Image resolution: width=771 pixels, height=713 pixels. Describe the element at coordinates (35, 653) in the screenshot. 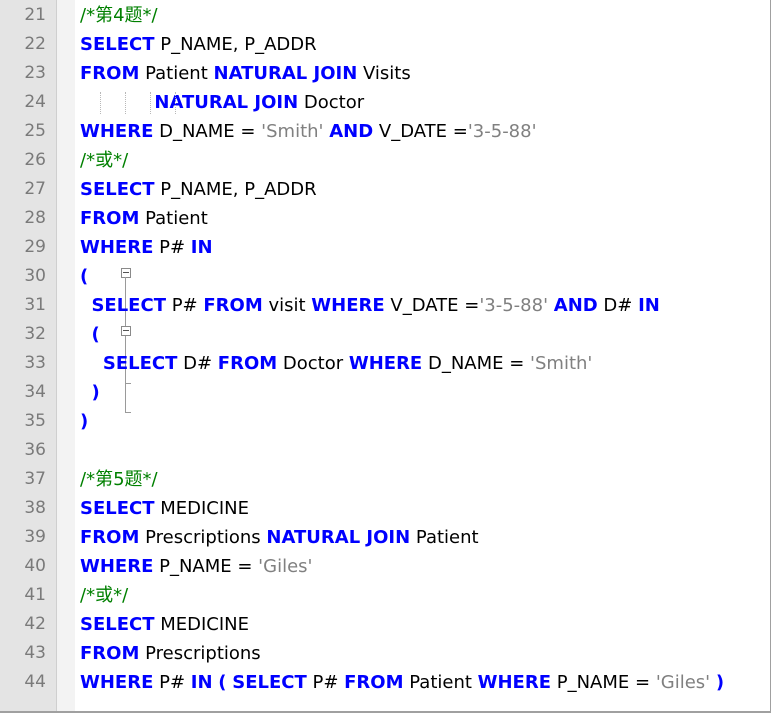

I see `line-number: 43` at that location.